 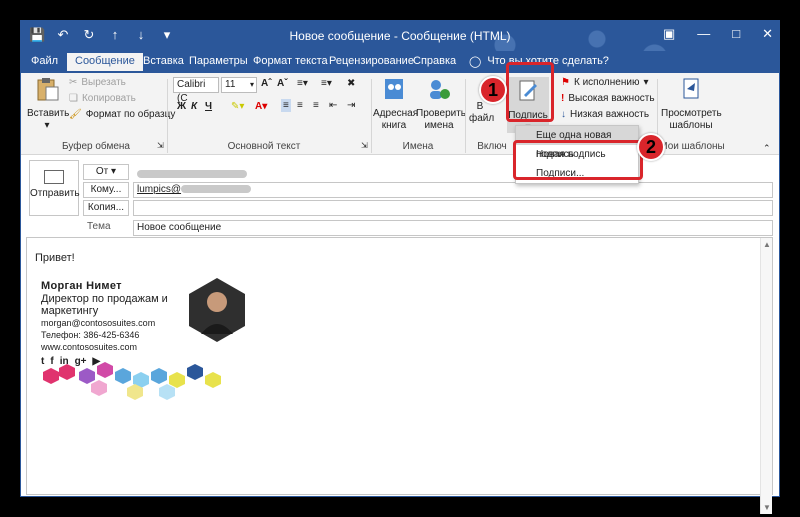 What do you see at coordinates (194, 106) in the screenshot?
I see `italic-icon: К` at bounding box center [194, 106].